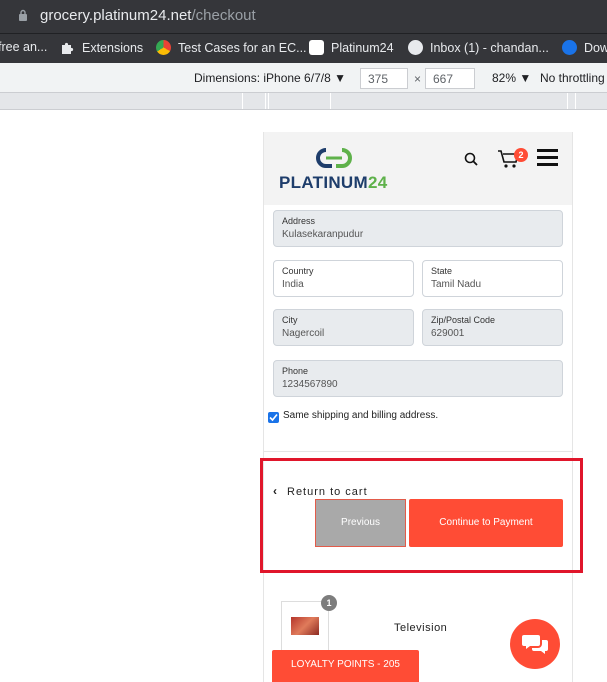  I want to click on country-label: Country, so click(298, 271).